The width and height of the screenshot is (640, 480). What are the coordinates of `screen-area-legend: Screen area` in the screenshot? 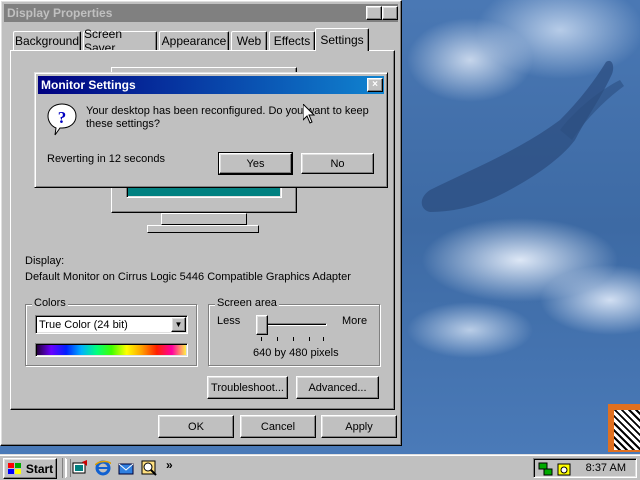 It's located at (247, 303).